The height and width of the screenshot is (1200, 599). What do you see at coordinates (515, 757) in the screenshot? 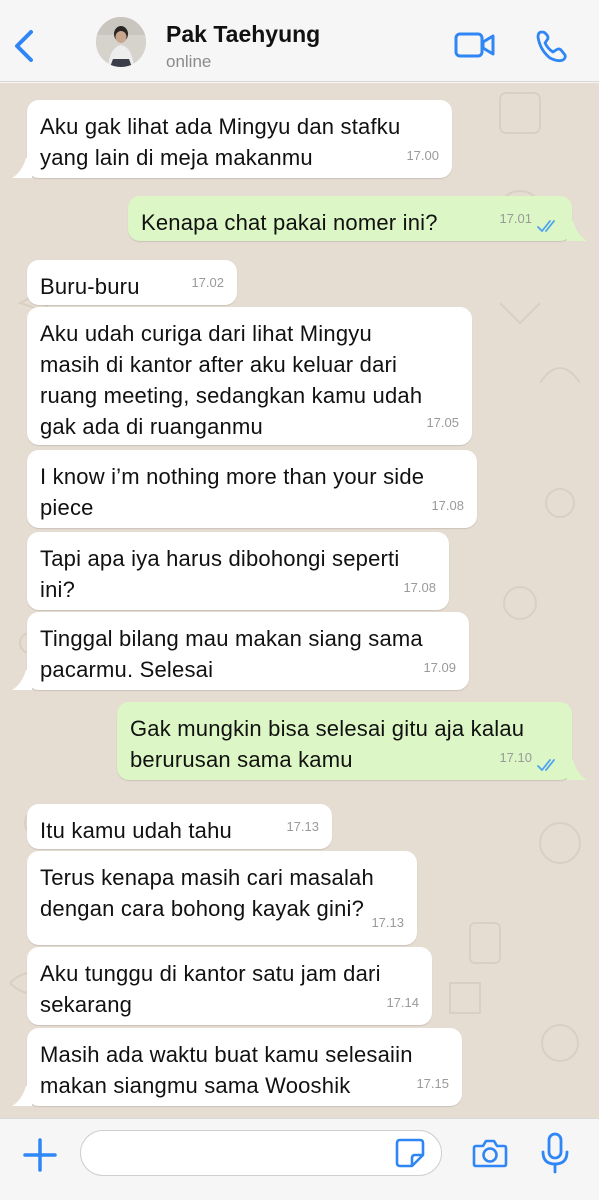
I see `message-time: 17.10` at bounding box center [515, 757].